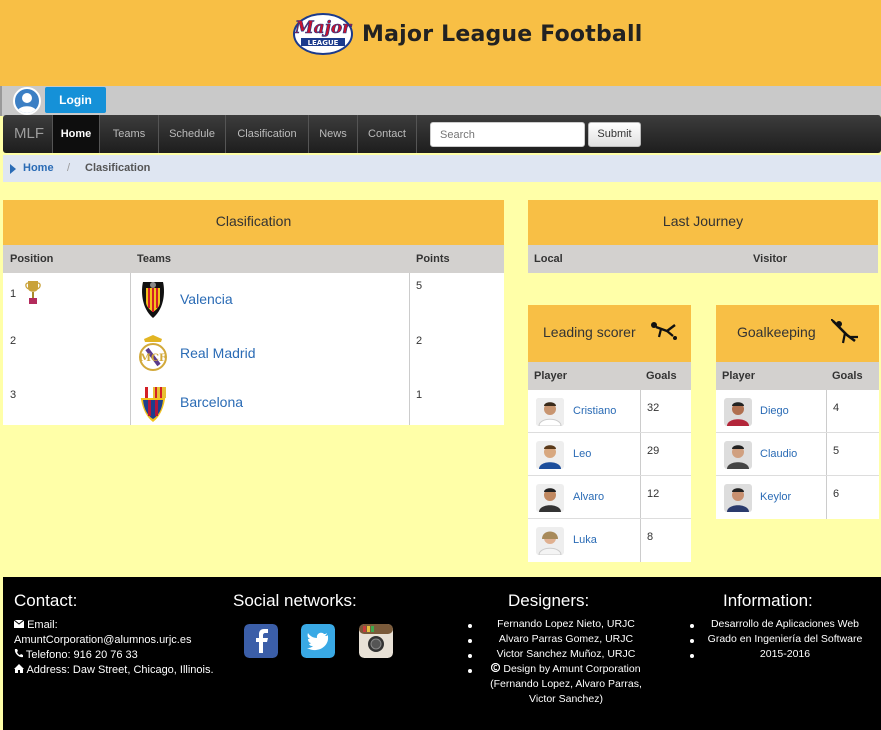 This screenshot has height=730, width=881. I want to click on login-bar, so click(440, 101).